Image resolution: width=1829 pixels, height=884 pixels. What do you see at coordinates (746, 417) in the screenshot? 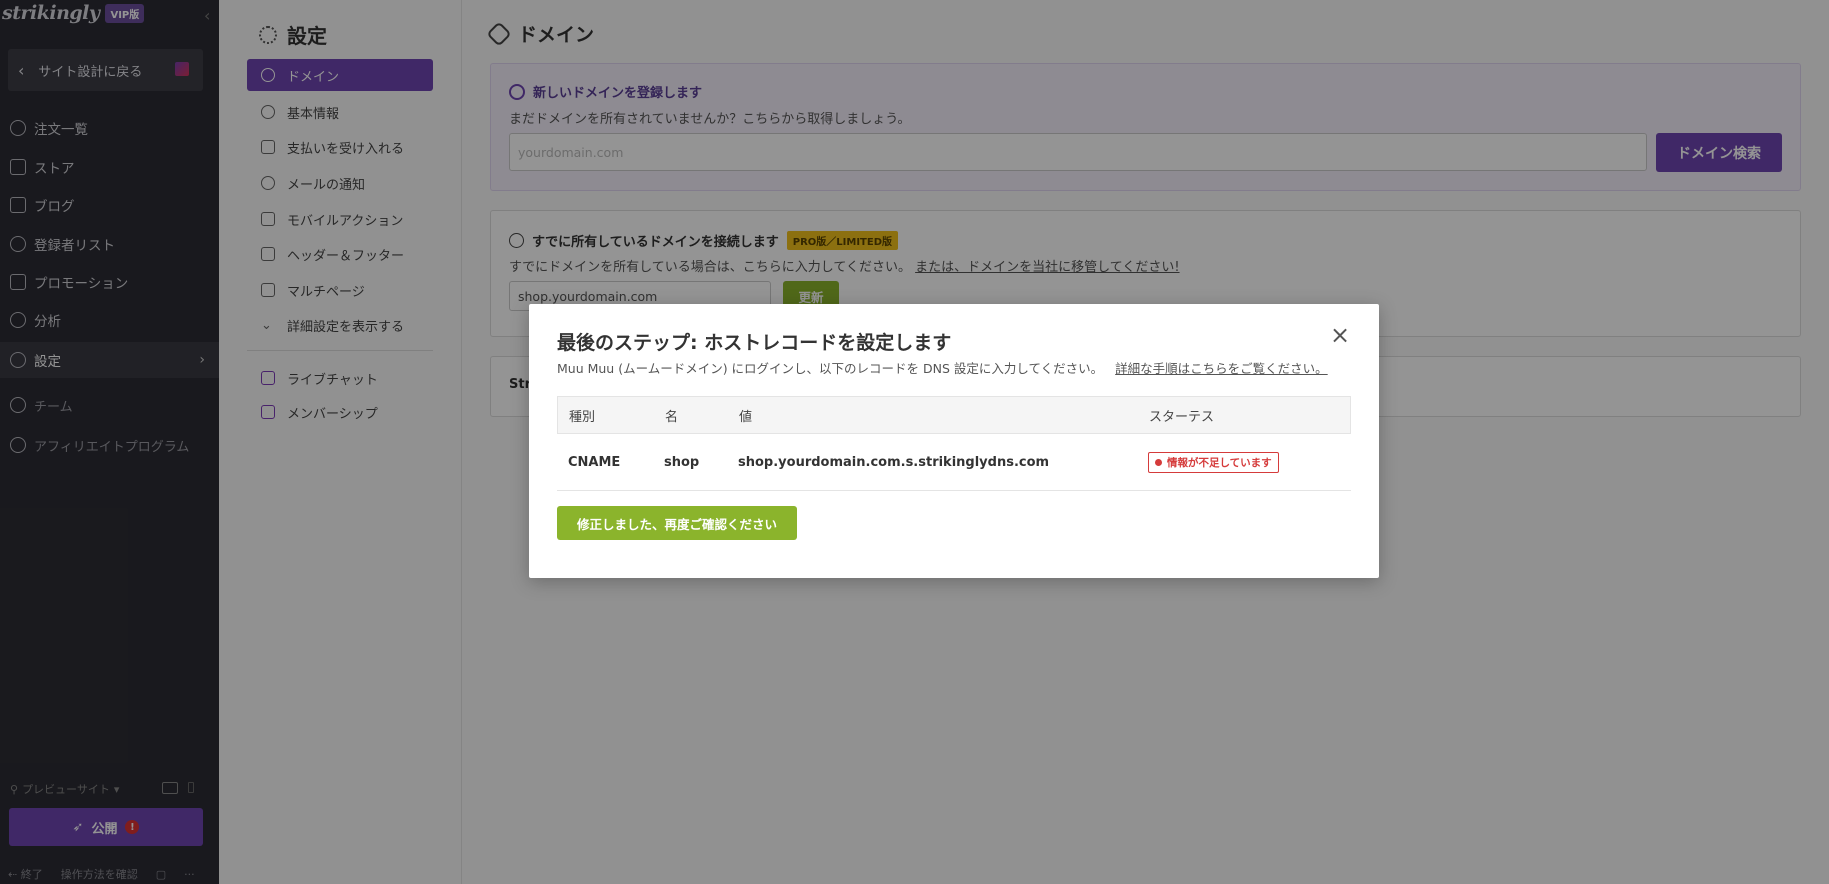
I see `column-header-value: 値` at bounding box center [746, 417].